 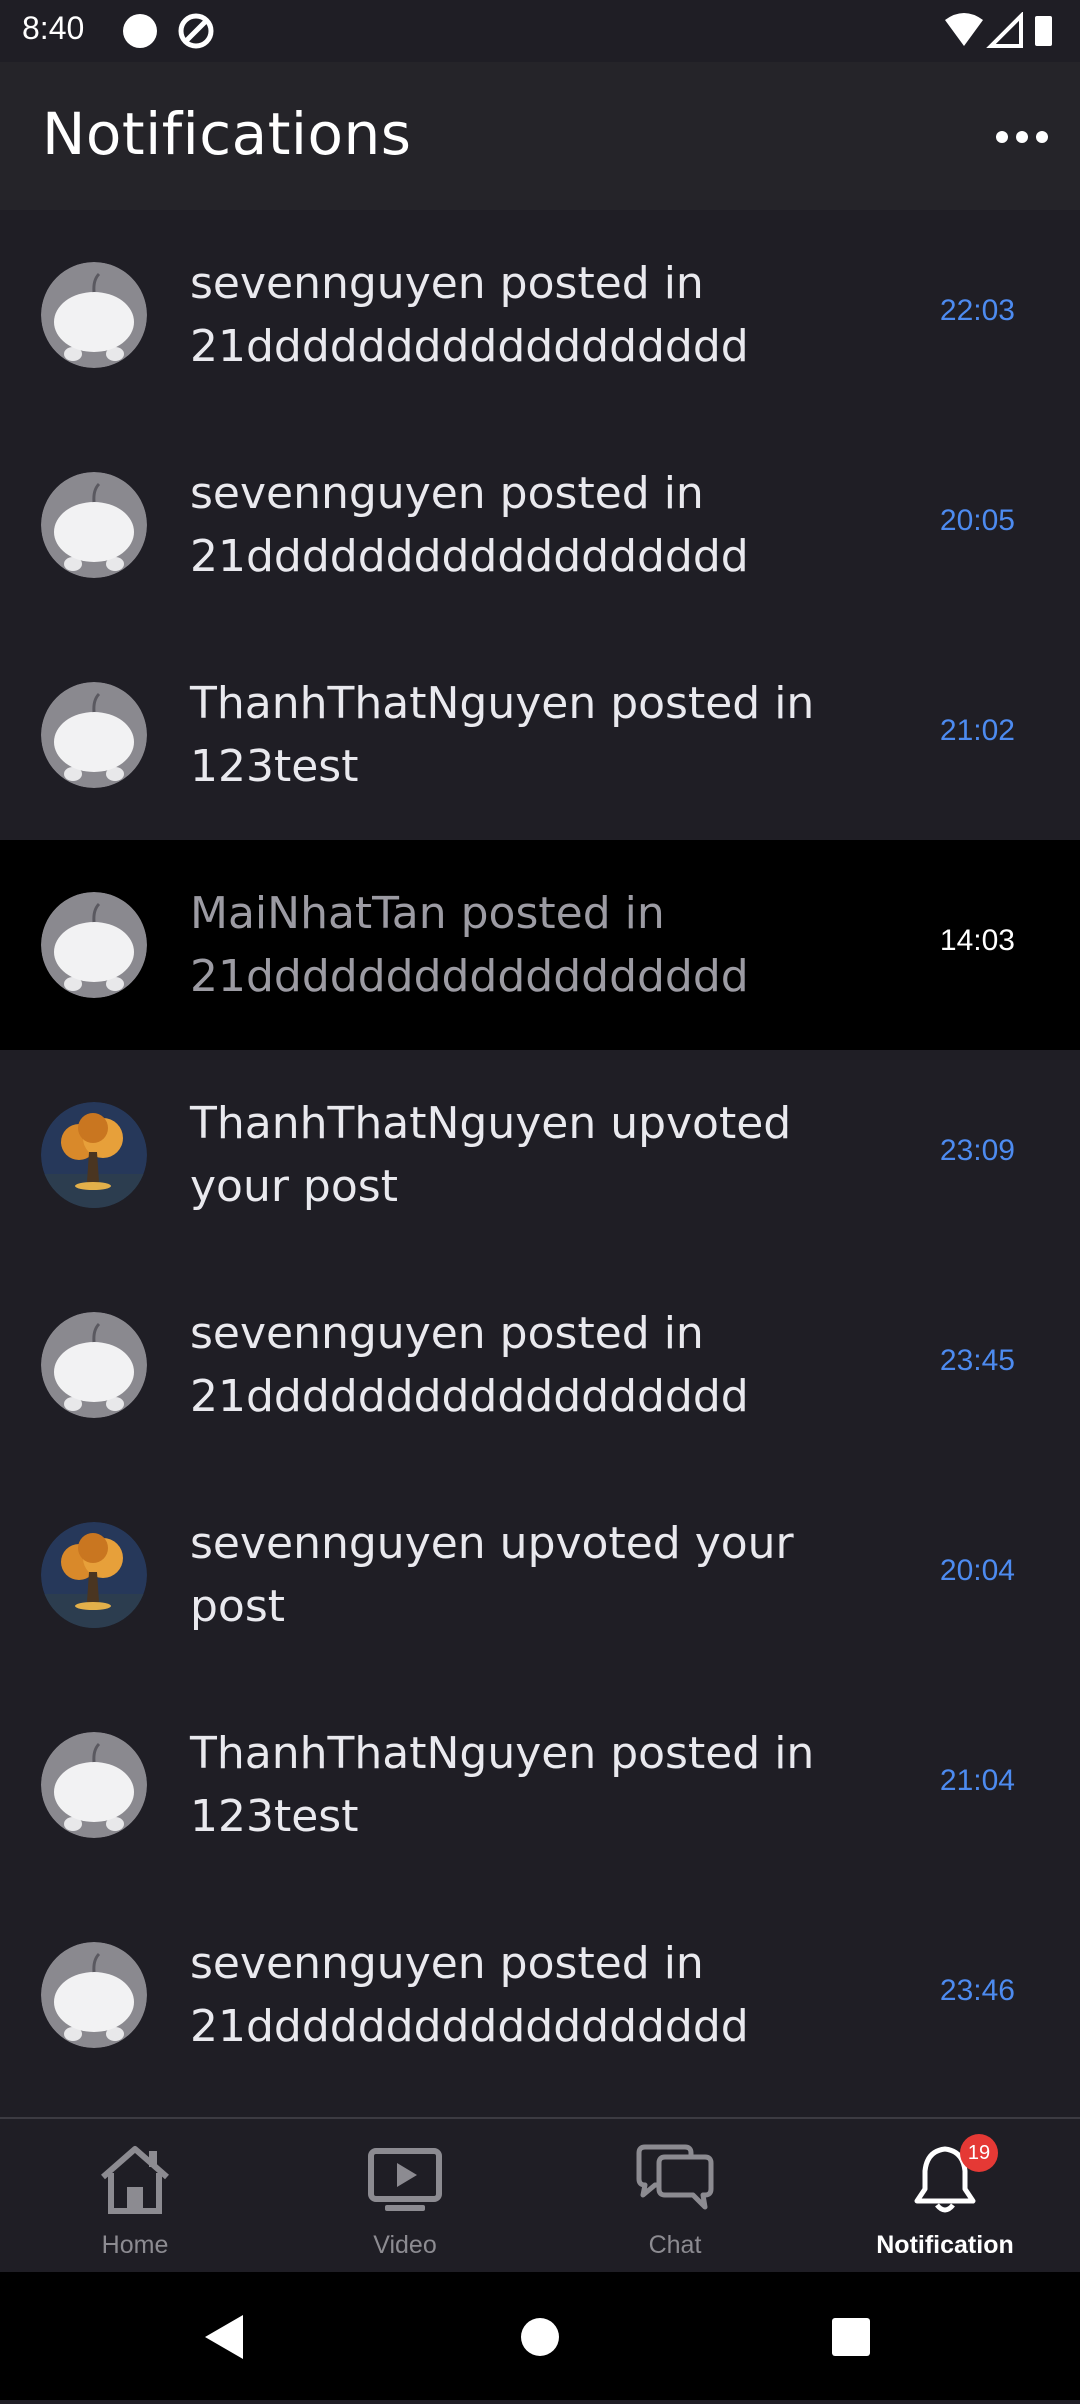 I want to click on notification-item: ThanhThatNguyen posted in 123test 21:04, so click(x=540, y=1785).